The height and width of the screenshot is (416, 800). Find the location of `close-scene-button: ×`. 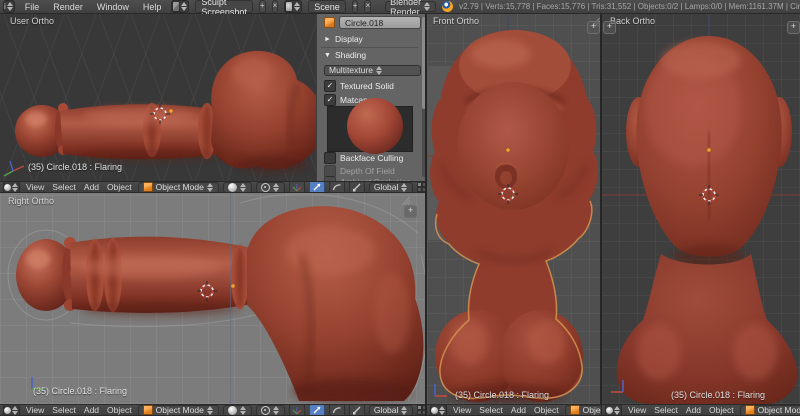

close-scene-button: × is located at coordinates (368, 6).